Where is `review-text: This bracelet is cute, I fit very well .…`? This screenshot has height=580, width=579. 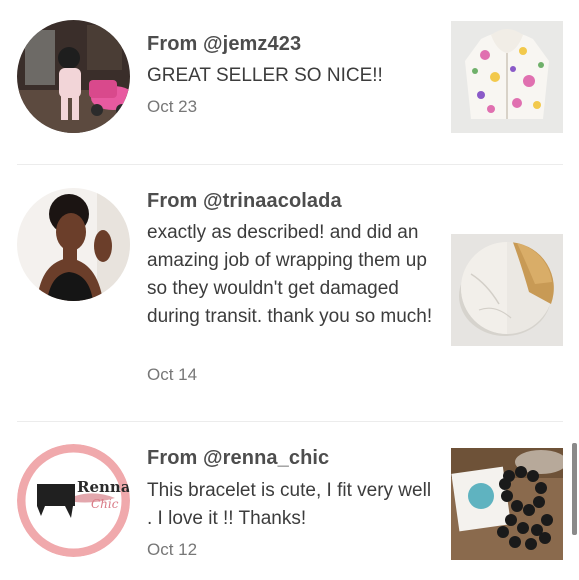 review-text: This bracelet is cute, I fit very well .… is located at coordinates (289, 504).